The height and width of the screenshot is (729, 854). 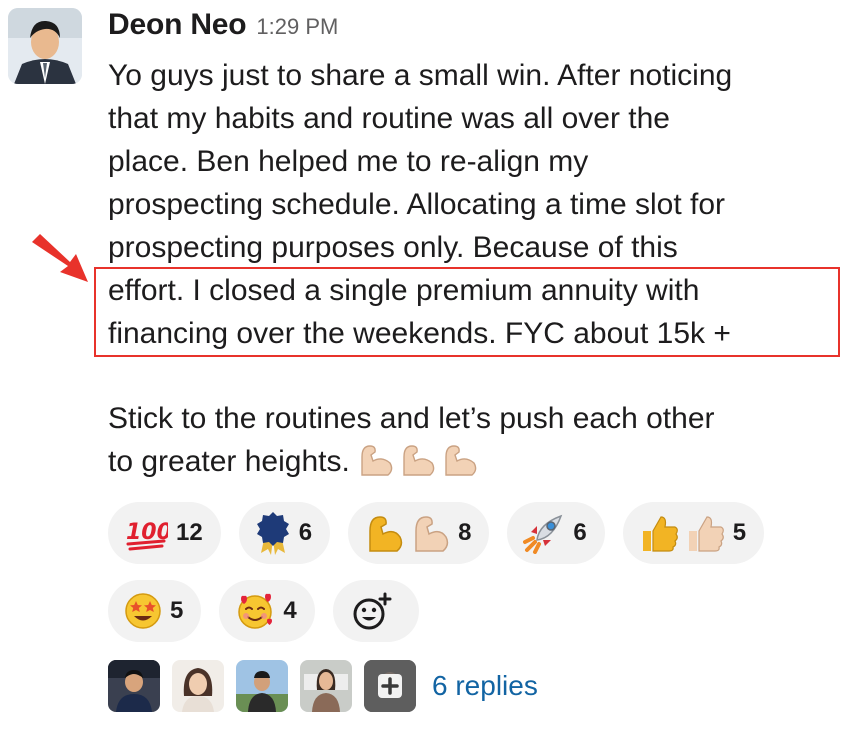 I want to click on reaction-smiling-hearts: 4, so click(x=267, y=611).